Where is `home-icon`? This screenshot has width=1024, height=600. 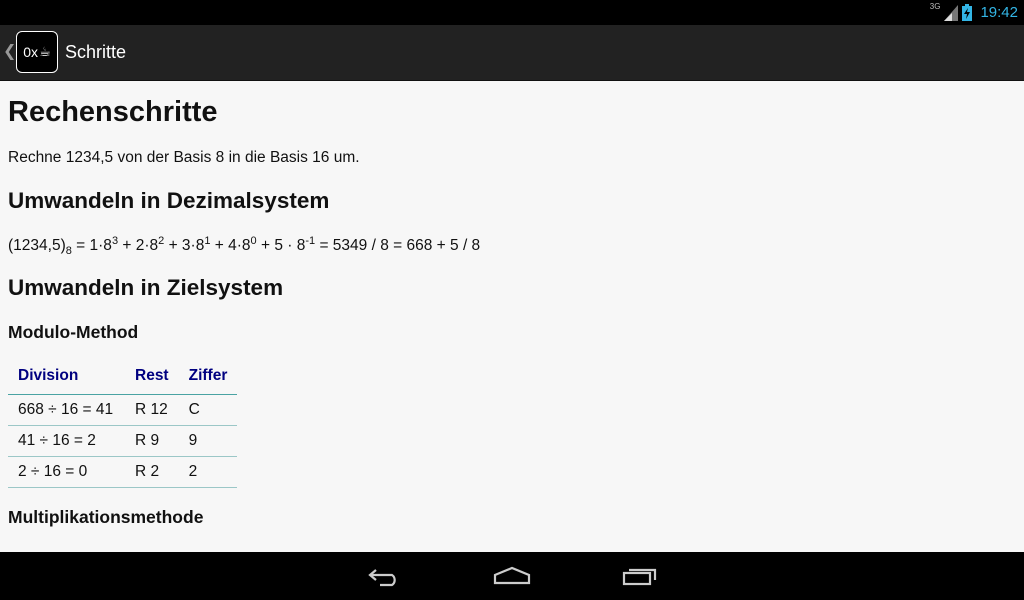 home-icon is located at coordinates (512, 575).